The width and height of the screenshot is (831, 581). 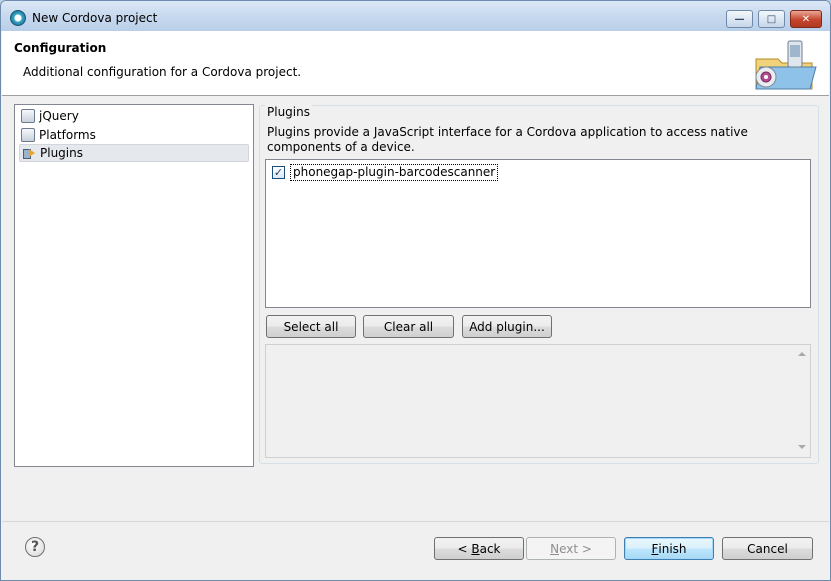 What do you see at coordinates (394, 172) in the screenshot?
I see `plugin-label: phonegap-plugin-barcodescanner` at bounding box center [394, 172].